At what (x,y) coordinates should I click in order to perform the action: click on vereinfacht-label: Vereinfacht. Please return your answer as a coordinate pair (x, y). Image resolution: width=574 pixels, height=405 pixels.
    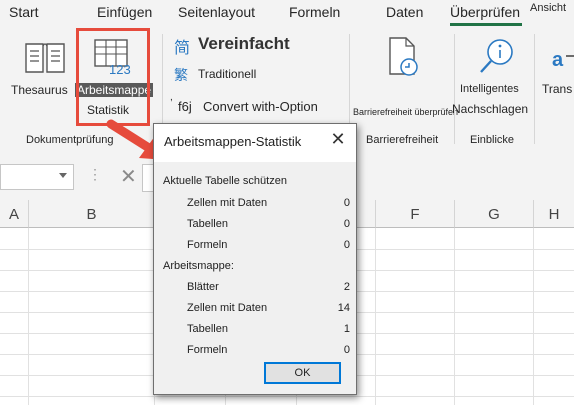
    Looking at the image, I should click on (244, 43).